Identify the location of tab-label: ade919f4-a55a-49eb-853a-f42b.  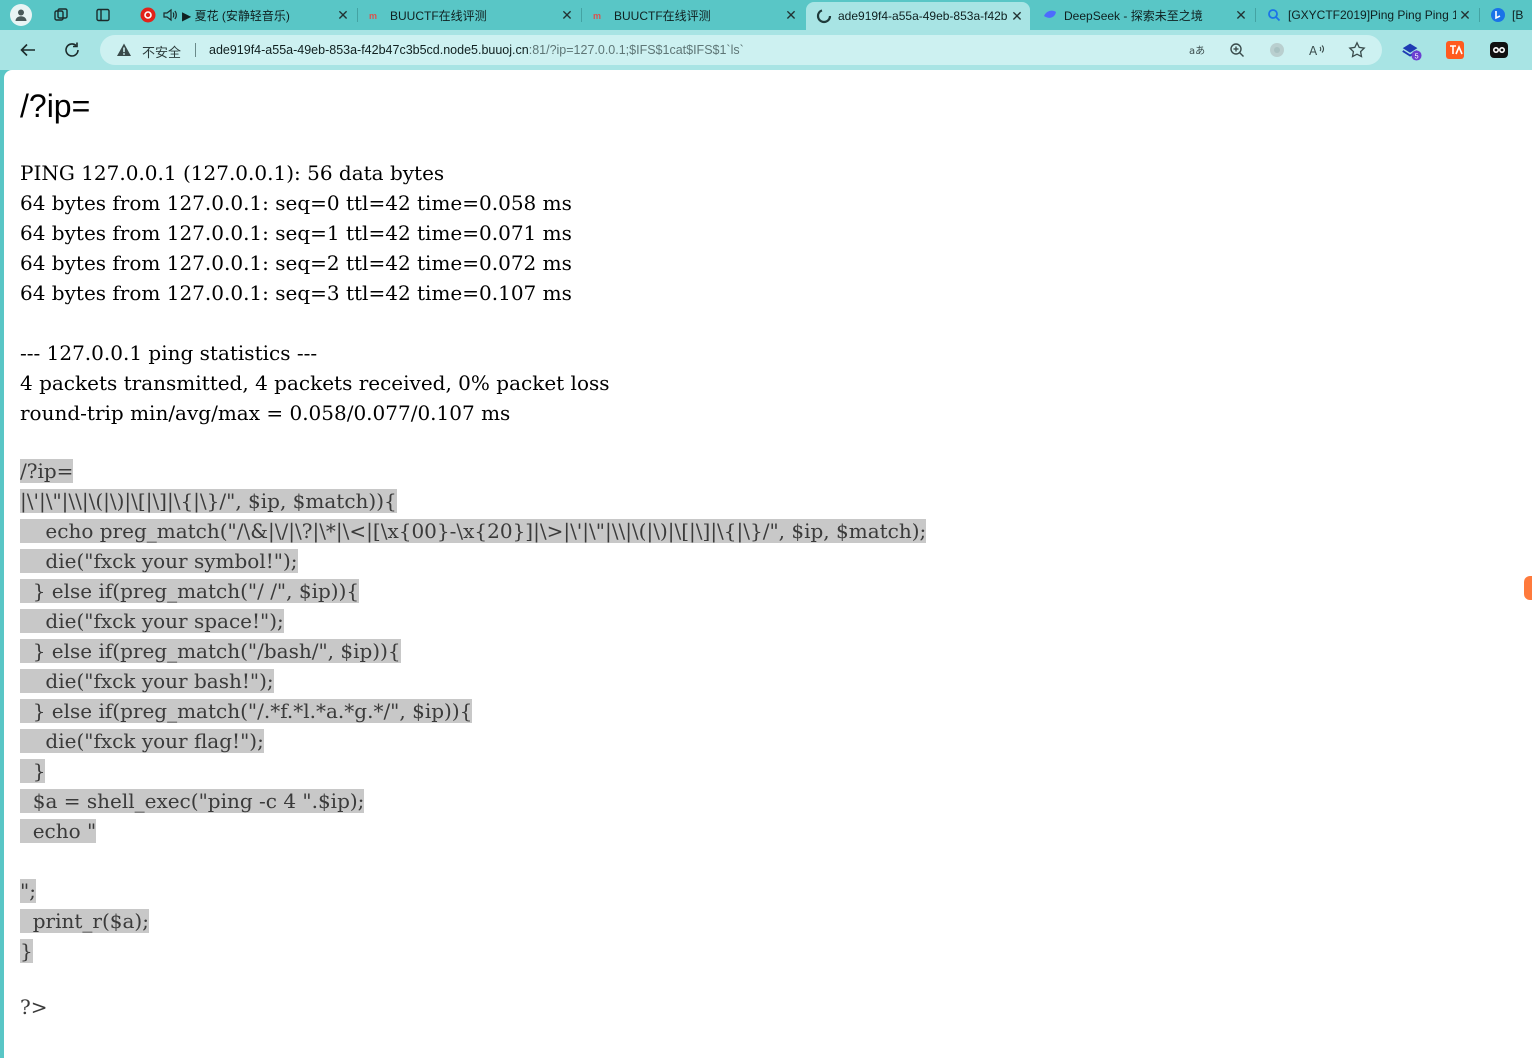
(923, 16).